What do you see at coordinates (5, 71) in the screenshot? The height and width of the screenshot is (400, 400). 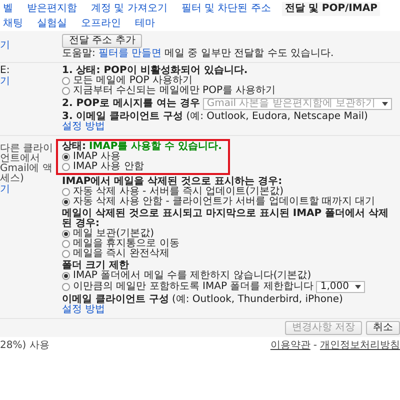 I see `section-label: E:` at bounding box center [5, 71].